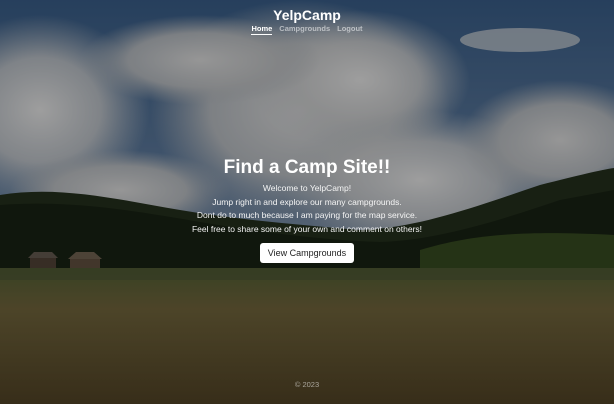 The width and height of the screenshot is (614, 404). I want to click on view-campgrounds-button: View Campgrounds, so click(307, 253).